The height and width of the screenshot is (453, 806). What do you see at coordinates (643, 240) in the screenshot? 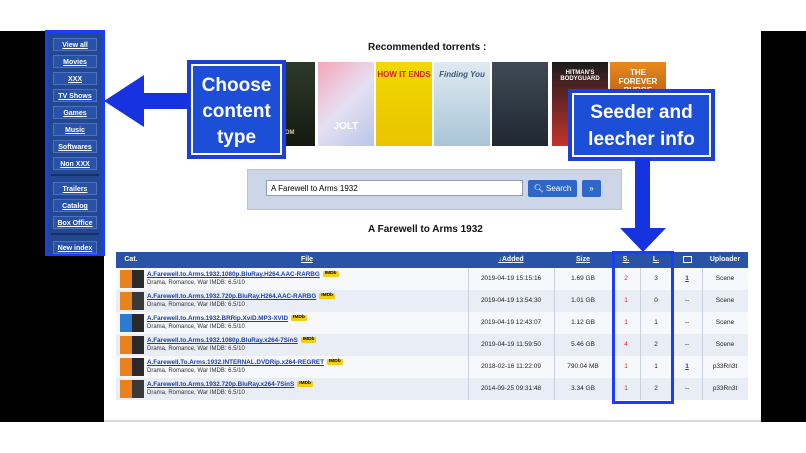
I see `arrow-down-icon` at bounding box center [643, 240].